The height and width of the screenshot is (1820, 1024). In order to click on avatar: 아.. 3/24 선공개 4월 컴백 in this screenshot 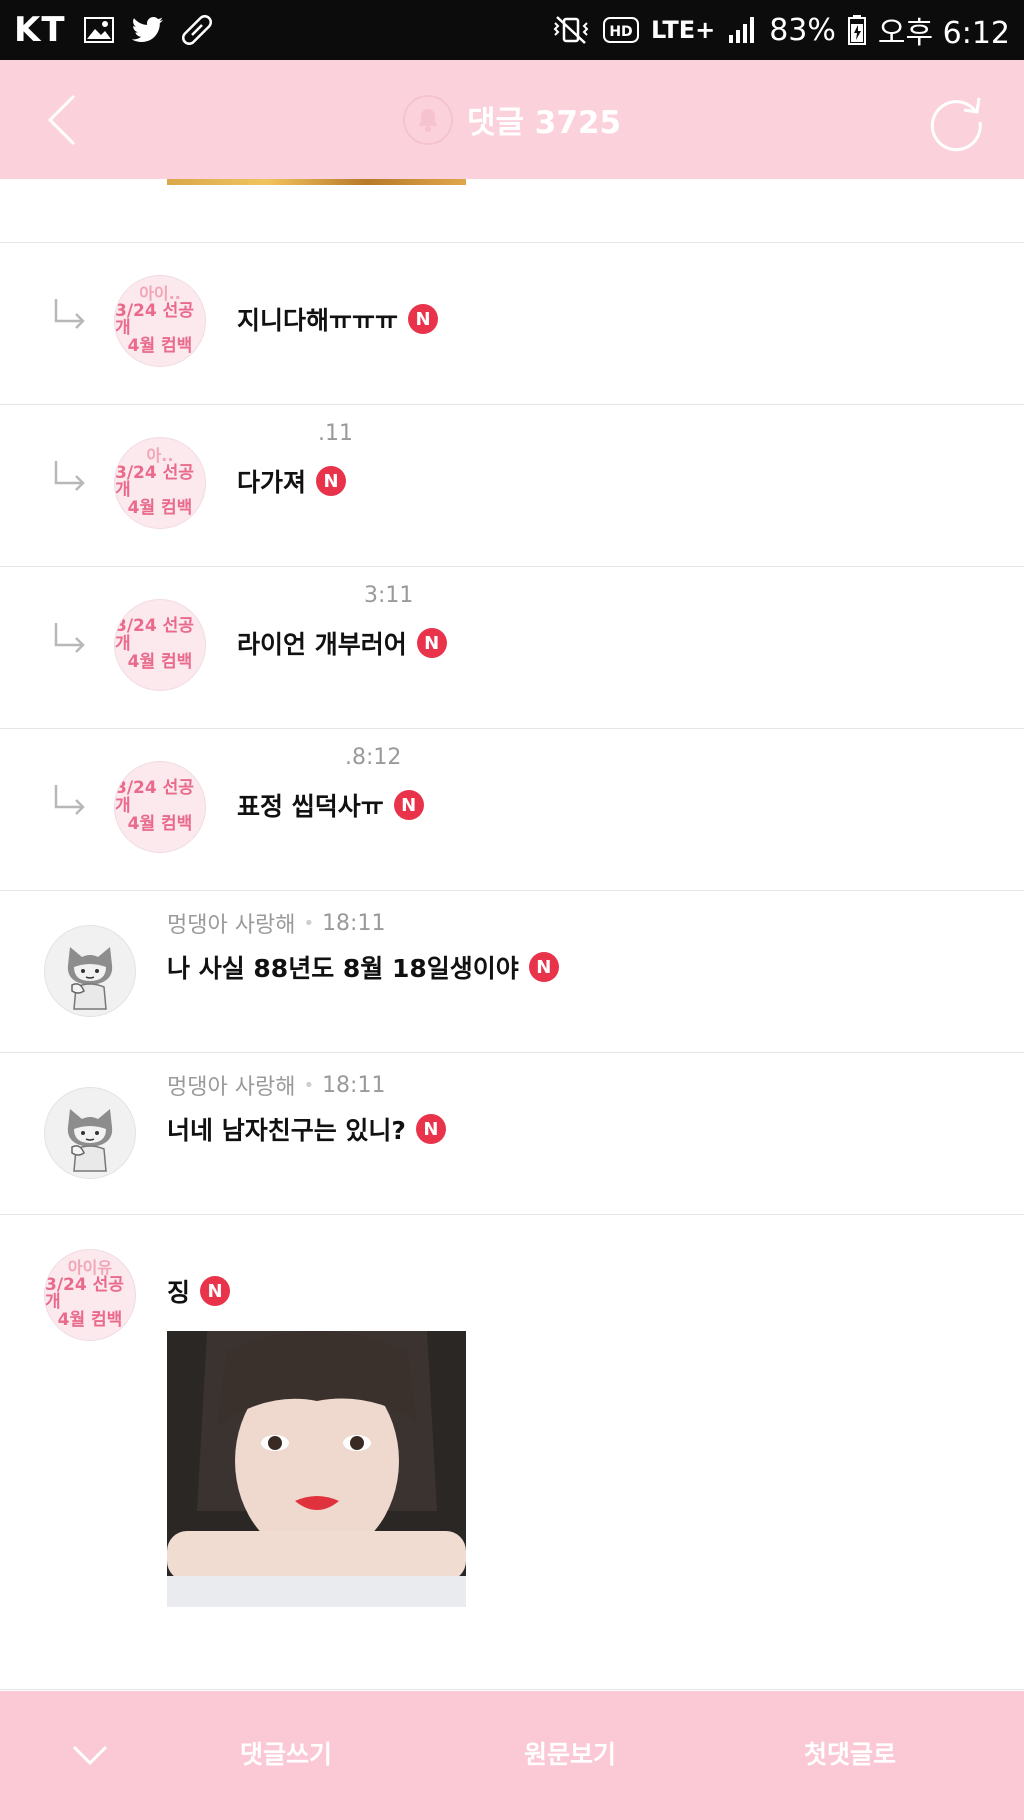, I will do `click(160, 483)`.